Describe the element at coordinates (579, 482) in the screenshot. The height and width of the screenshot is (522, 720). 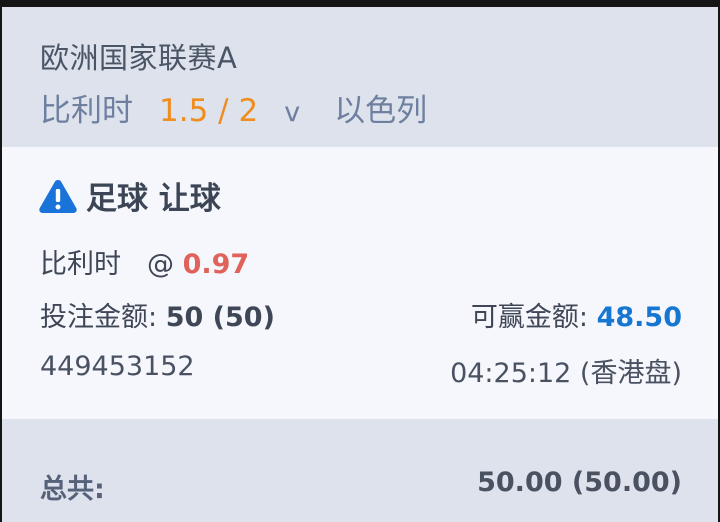
I see `total-value: 50.00 (50.00)` at that location.